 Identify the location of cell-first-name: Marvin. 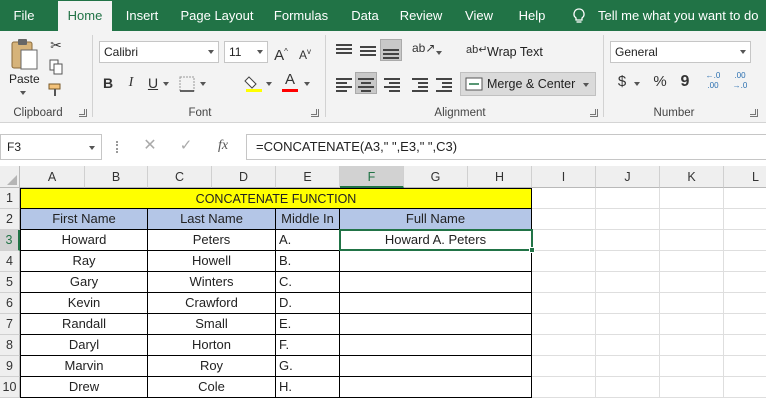
(84, 366).